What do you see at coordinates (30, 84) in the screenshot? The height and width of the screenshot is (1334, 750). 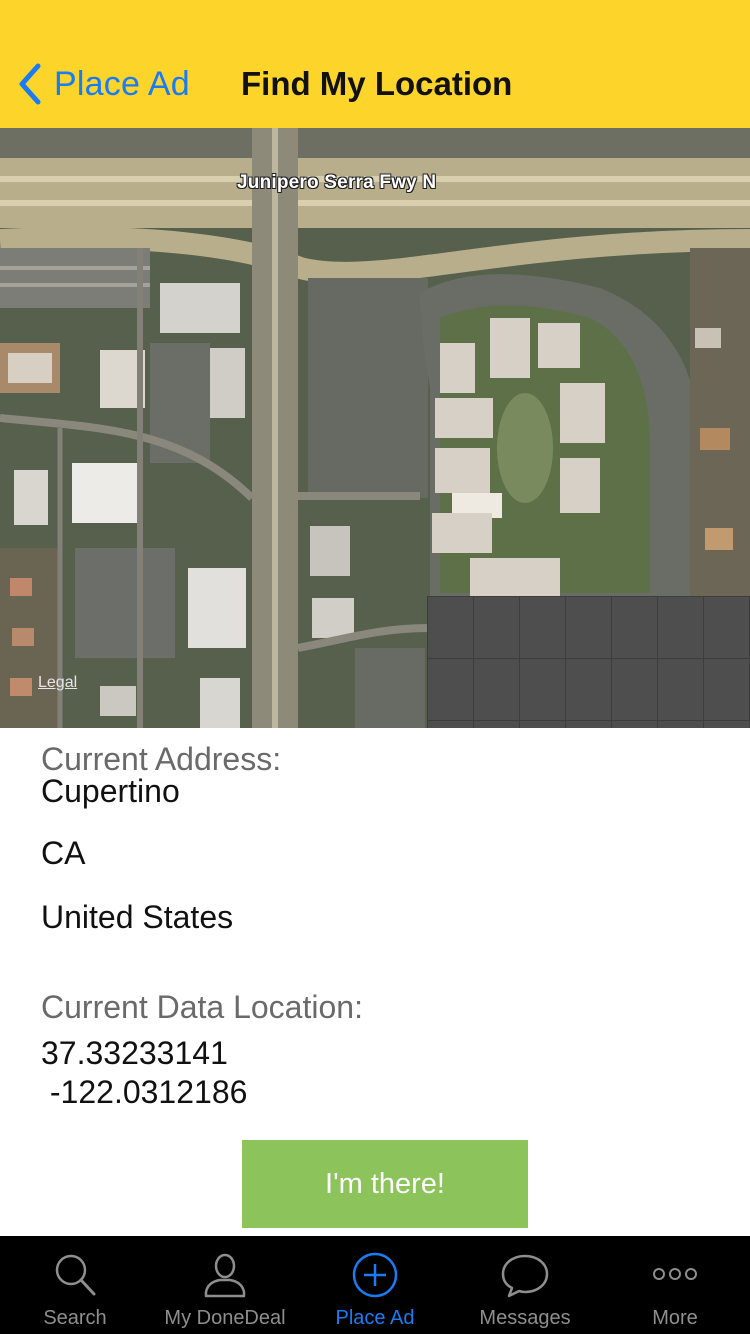 I see `chevron-left-icon` at bounding box center [30, 84].